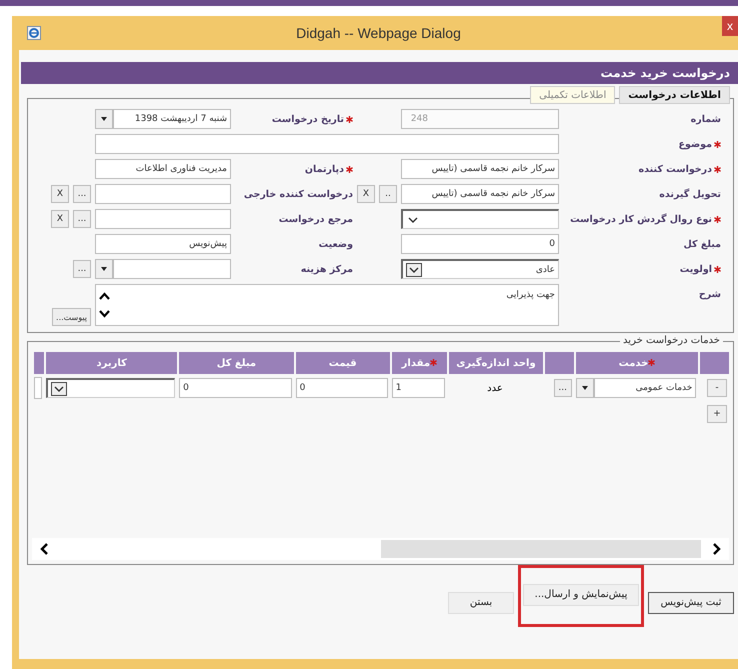 This screenshot has height=669, width=738. What do you see at coordinates (717, 388) in the screenshot?
I see `remove-row-button: -` at bounding box center [717, 388].